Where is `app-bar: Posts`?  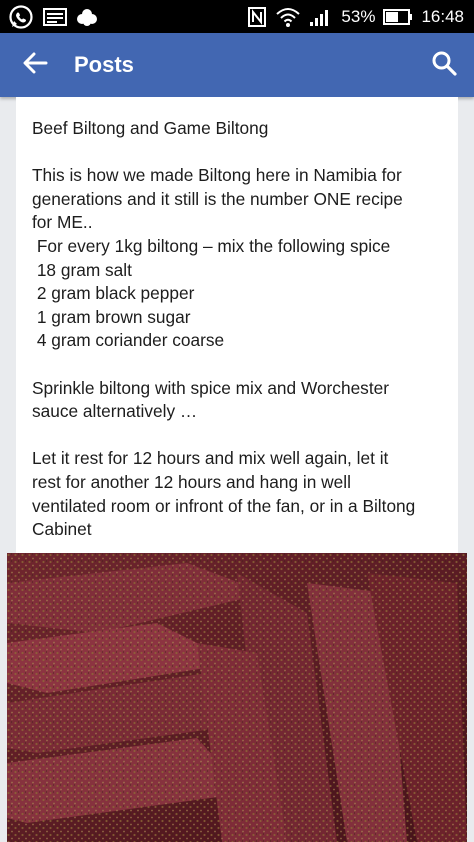 app-bar: Posts is located at coordinates (237, 65).